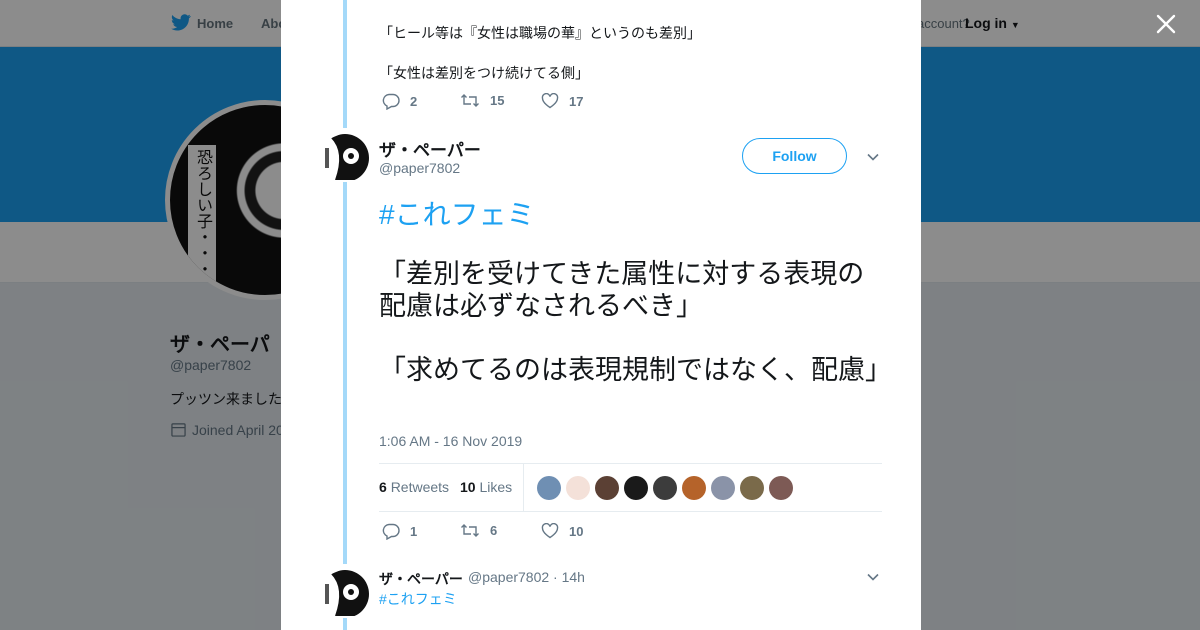 The image size is (1200, 630). Describe the element at coordinates (576, 531) in the screenshot. I see `like-count: 10` at that location.